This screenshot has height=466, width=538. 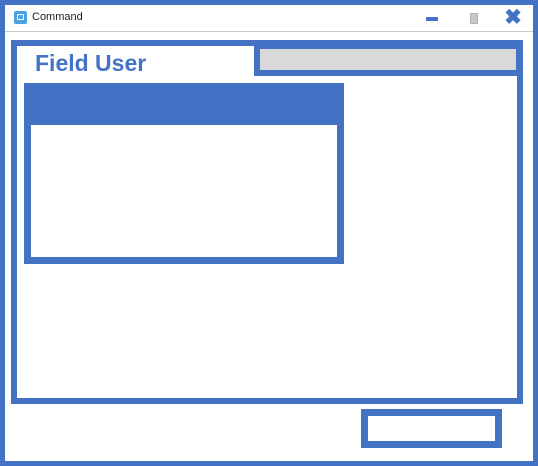 What do you see at coordinates (474, 18) in the screenshot?
I see `maximize-icon` at bounding box center [474, 18].